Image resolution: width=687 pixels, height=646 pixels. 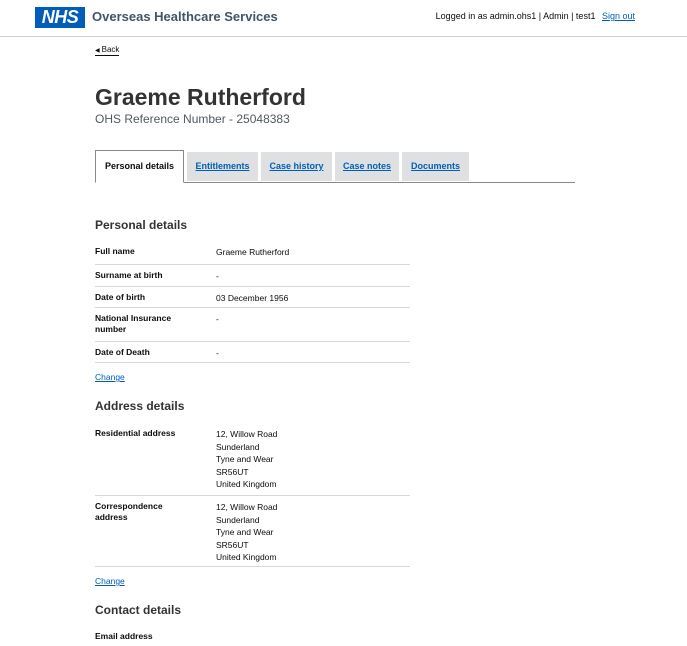 I want to click on back-label: Back, so click(x=110, y=49).